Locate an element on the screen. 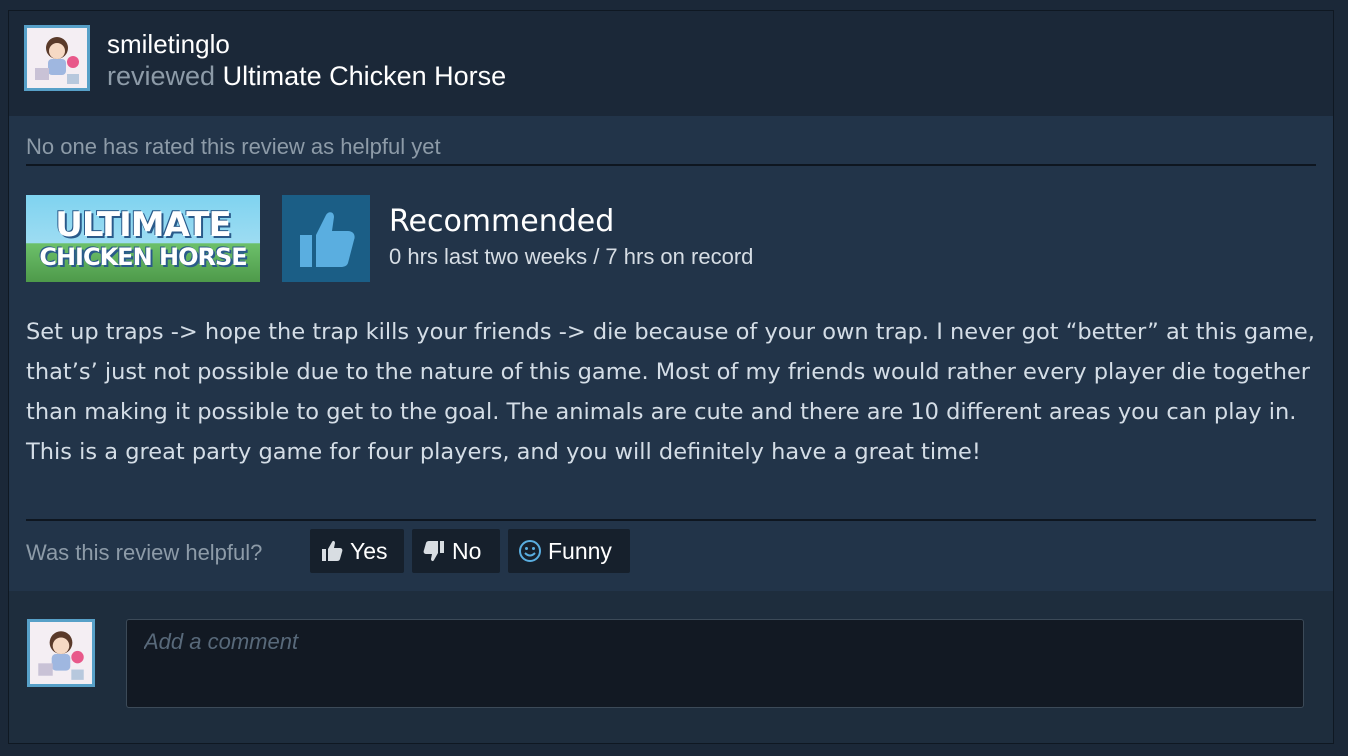 This screenshot has height=756, width=1348. comment-input is located at coordinates (715, 642).